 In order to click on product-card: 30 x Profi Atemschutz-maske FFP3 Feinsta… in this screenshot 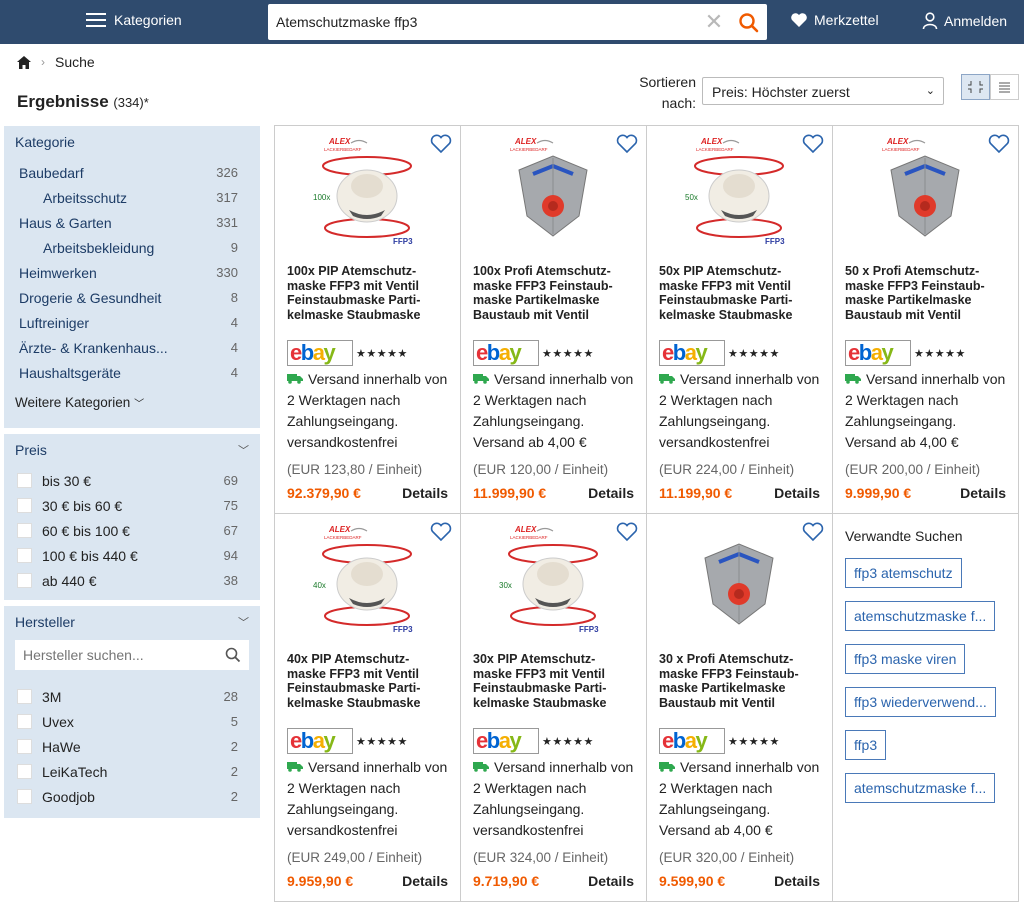, I will do `click(740, 708)`.